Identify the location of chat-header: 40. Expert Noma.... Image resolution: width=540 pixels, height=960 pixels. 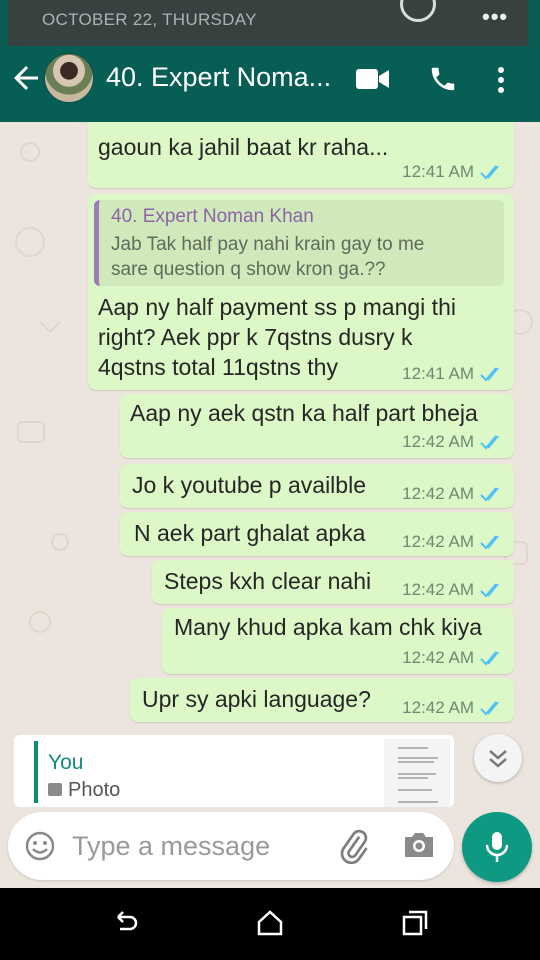
(270, 84).